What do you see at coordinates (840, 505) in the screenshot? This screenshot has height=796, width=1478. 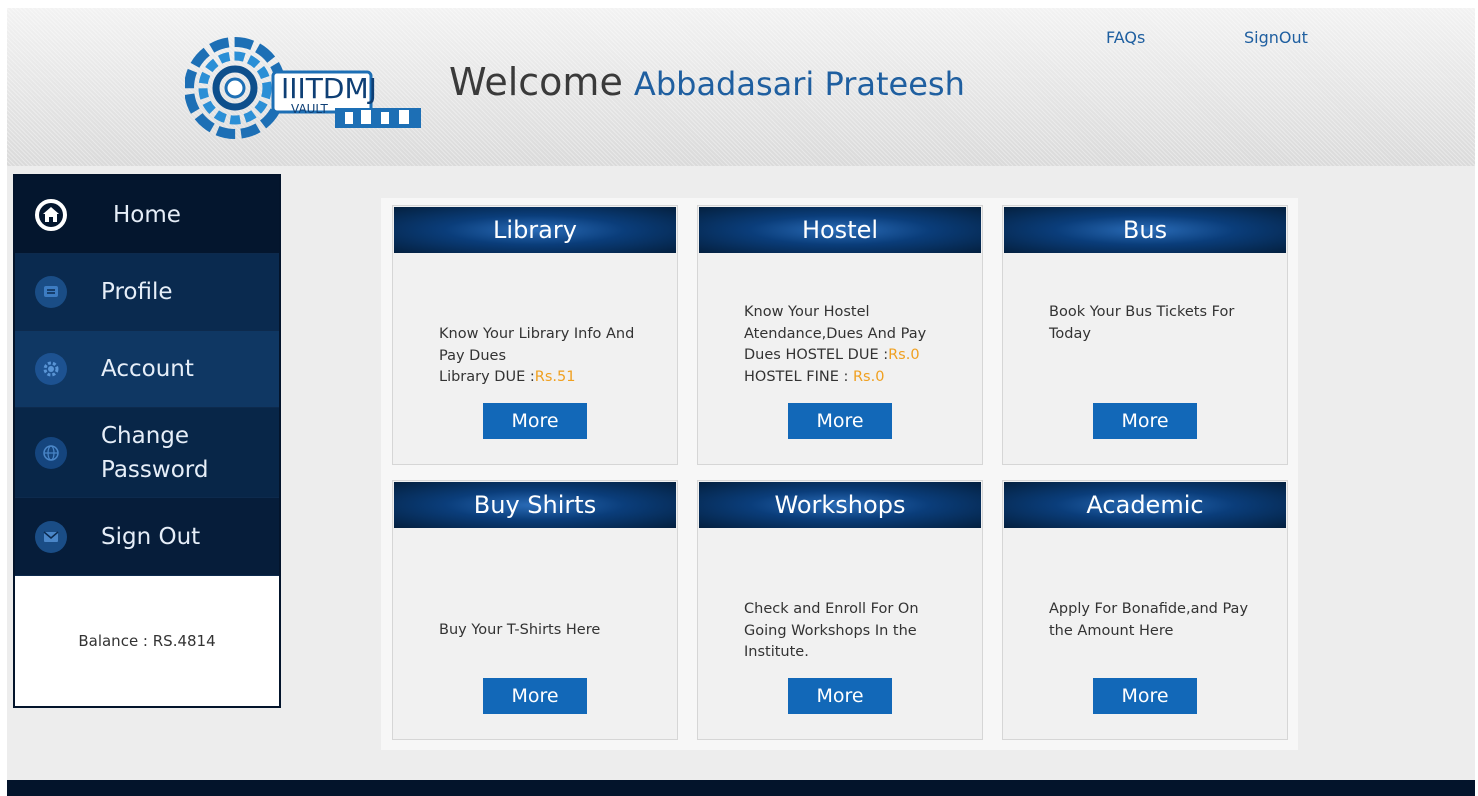 I see `card-title: Workshops` at bounding box center [840, 505].